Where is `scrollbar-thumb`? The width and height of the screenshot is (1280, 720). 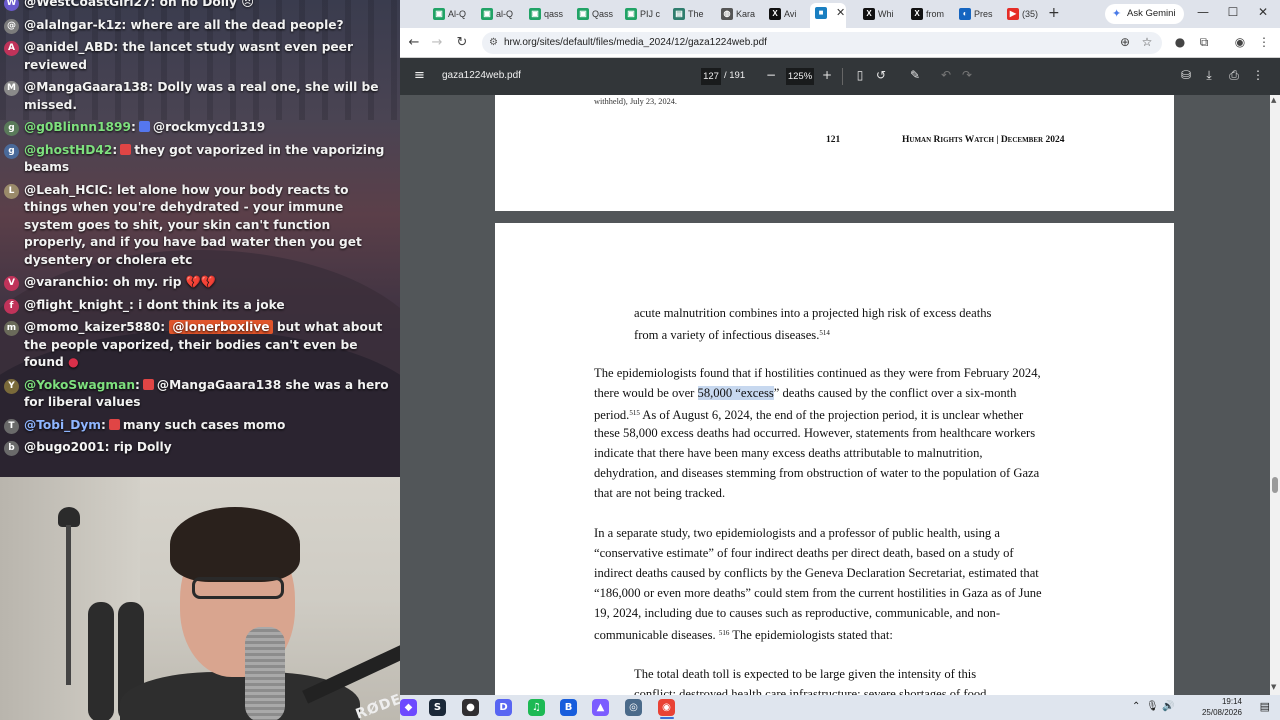
scrollbar-thumb is located at coordinates (1275, 485).